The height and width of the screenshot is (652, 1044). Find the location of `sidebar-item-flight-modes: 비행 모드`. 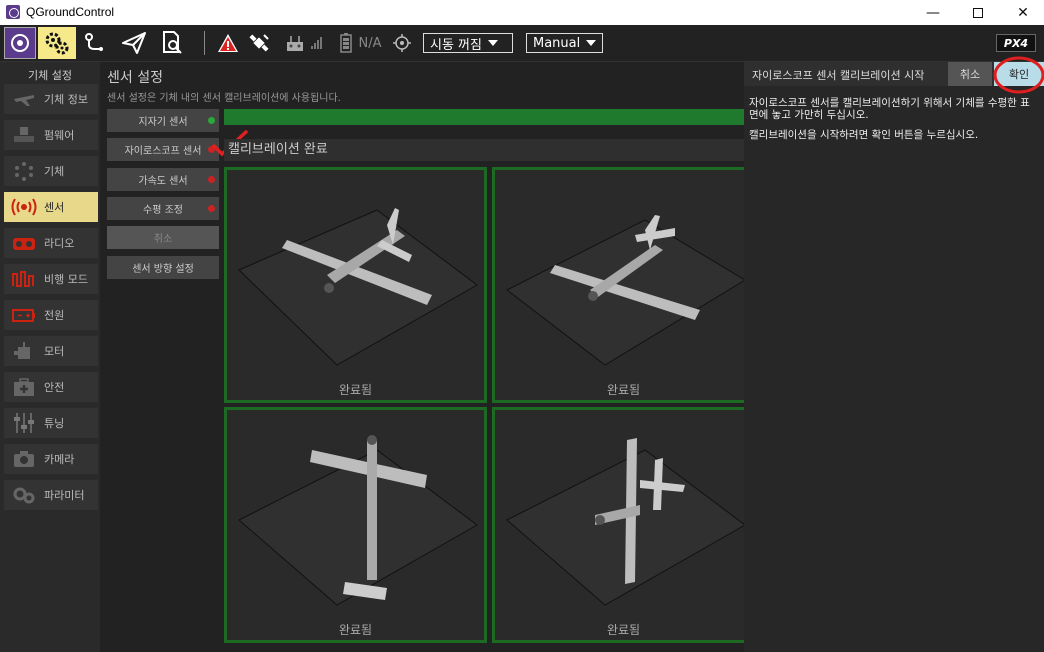

sidebar-item-flight-modes: 비행 모드 is located at coordinates (51, 279).